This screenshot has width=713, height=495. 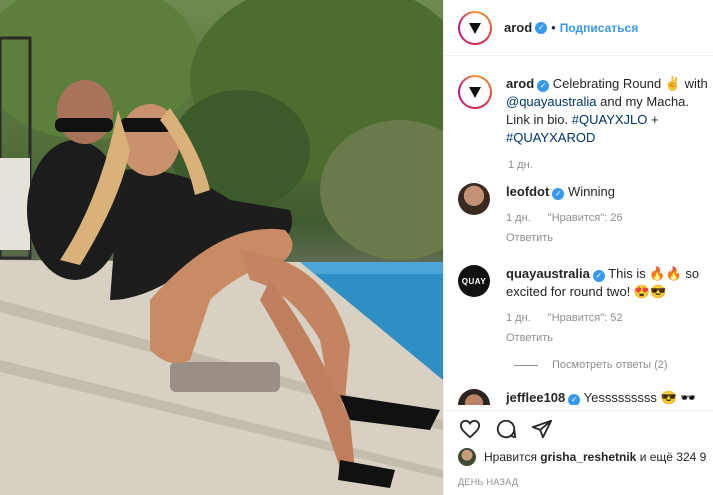 I want to click on likes-count: и ещё 324 9, so click(x=673, y=457).